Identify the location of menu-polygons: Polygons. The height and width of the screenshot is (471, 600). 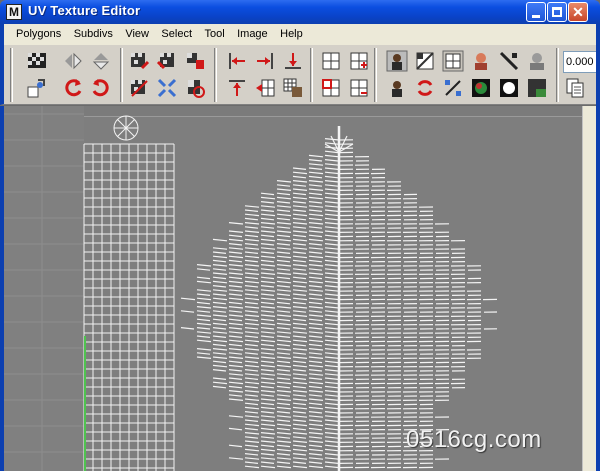
(38, 34).